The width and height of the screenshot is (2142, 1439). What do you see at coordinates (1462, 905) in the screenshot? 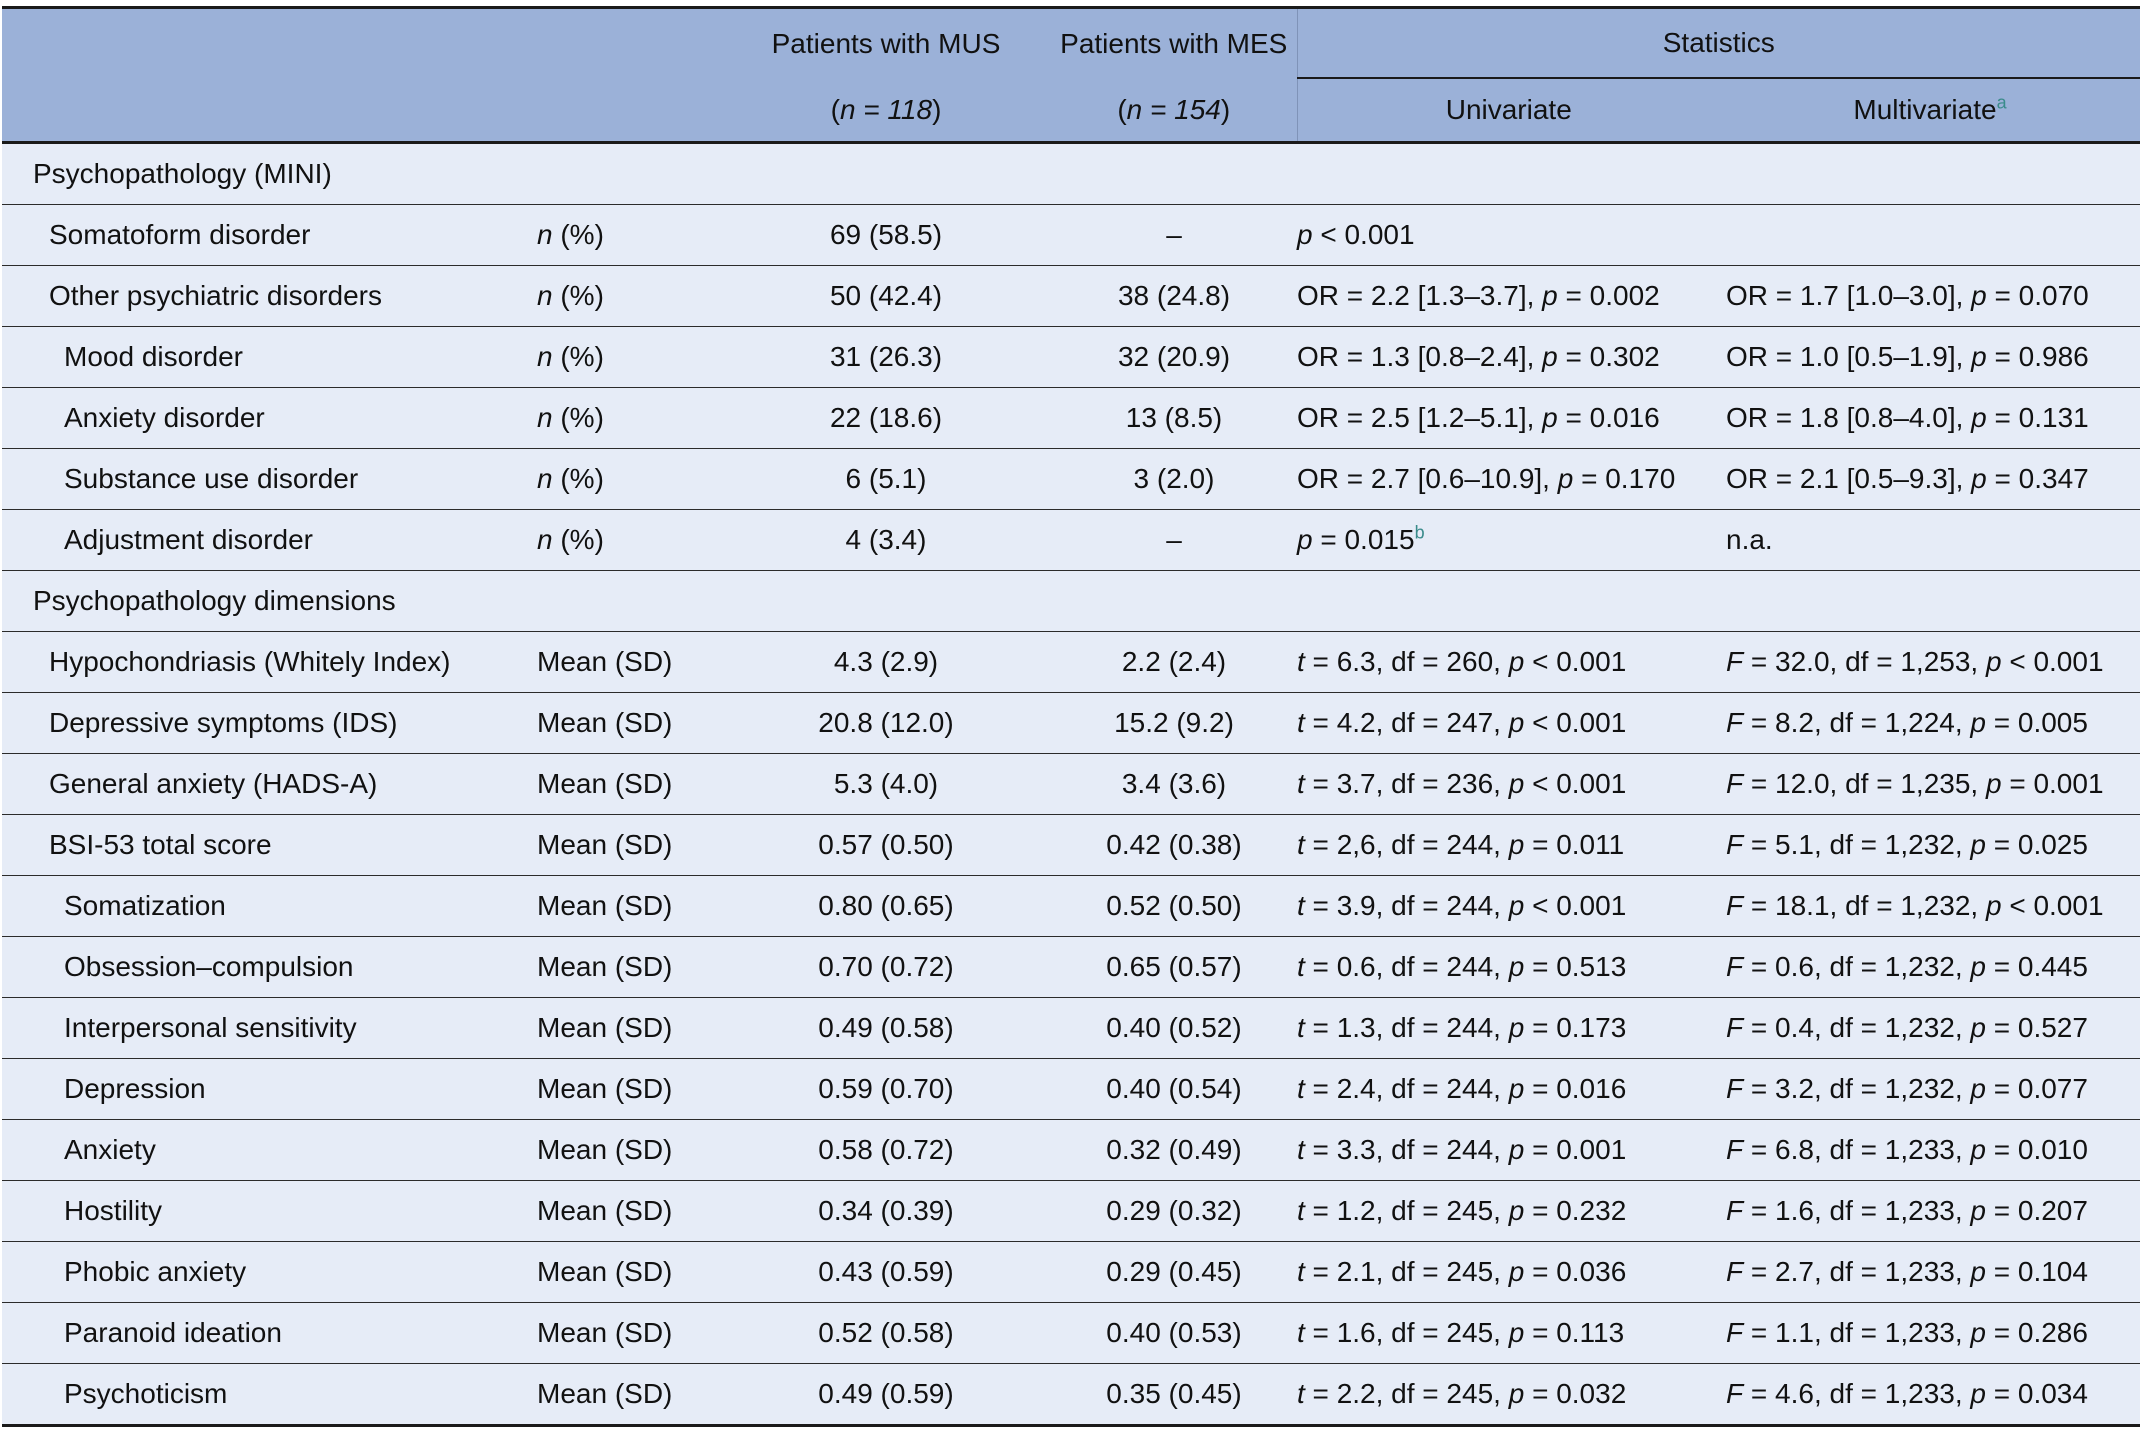
I see `cell-univariate-text: t = 3.9, df = 244, p < 0.001` at bounding box center [1462, 905].